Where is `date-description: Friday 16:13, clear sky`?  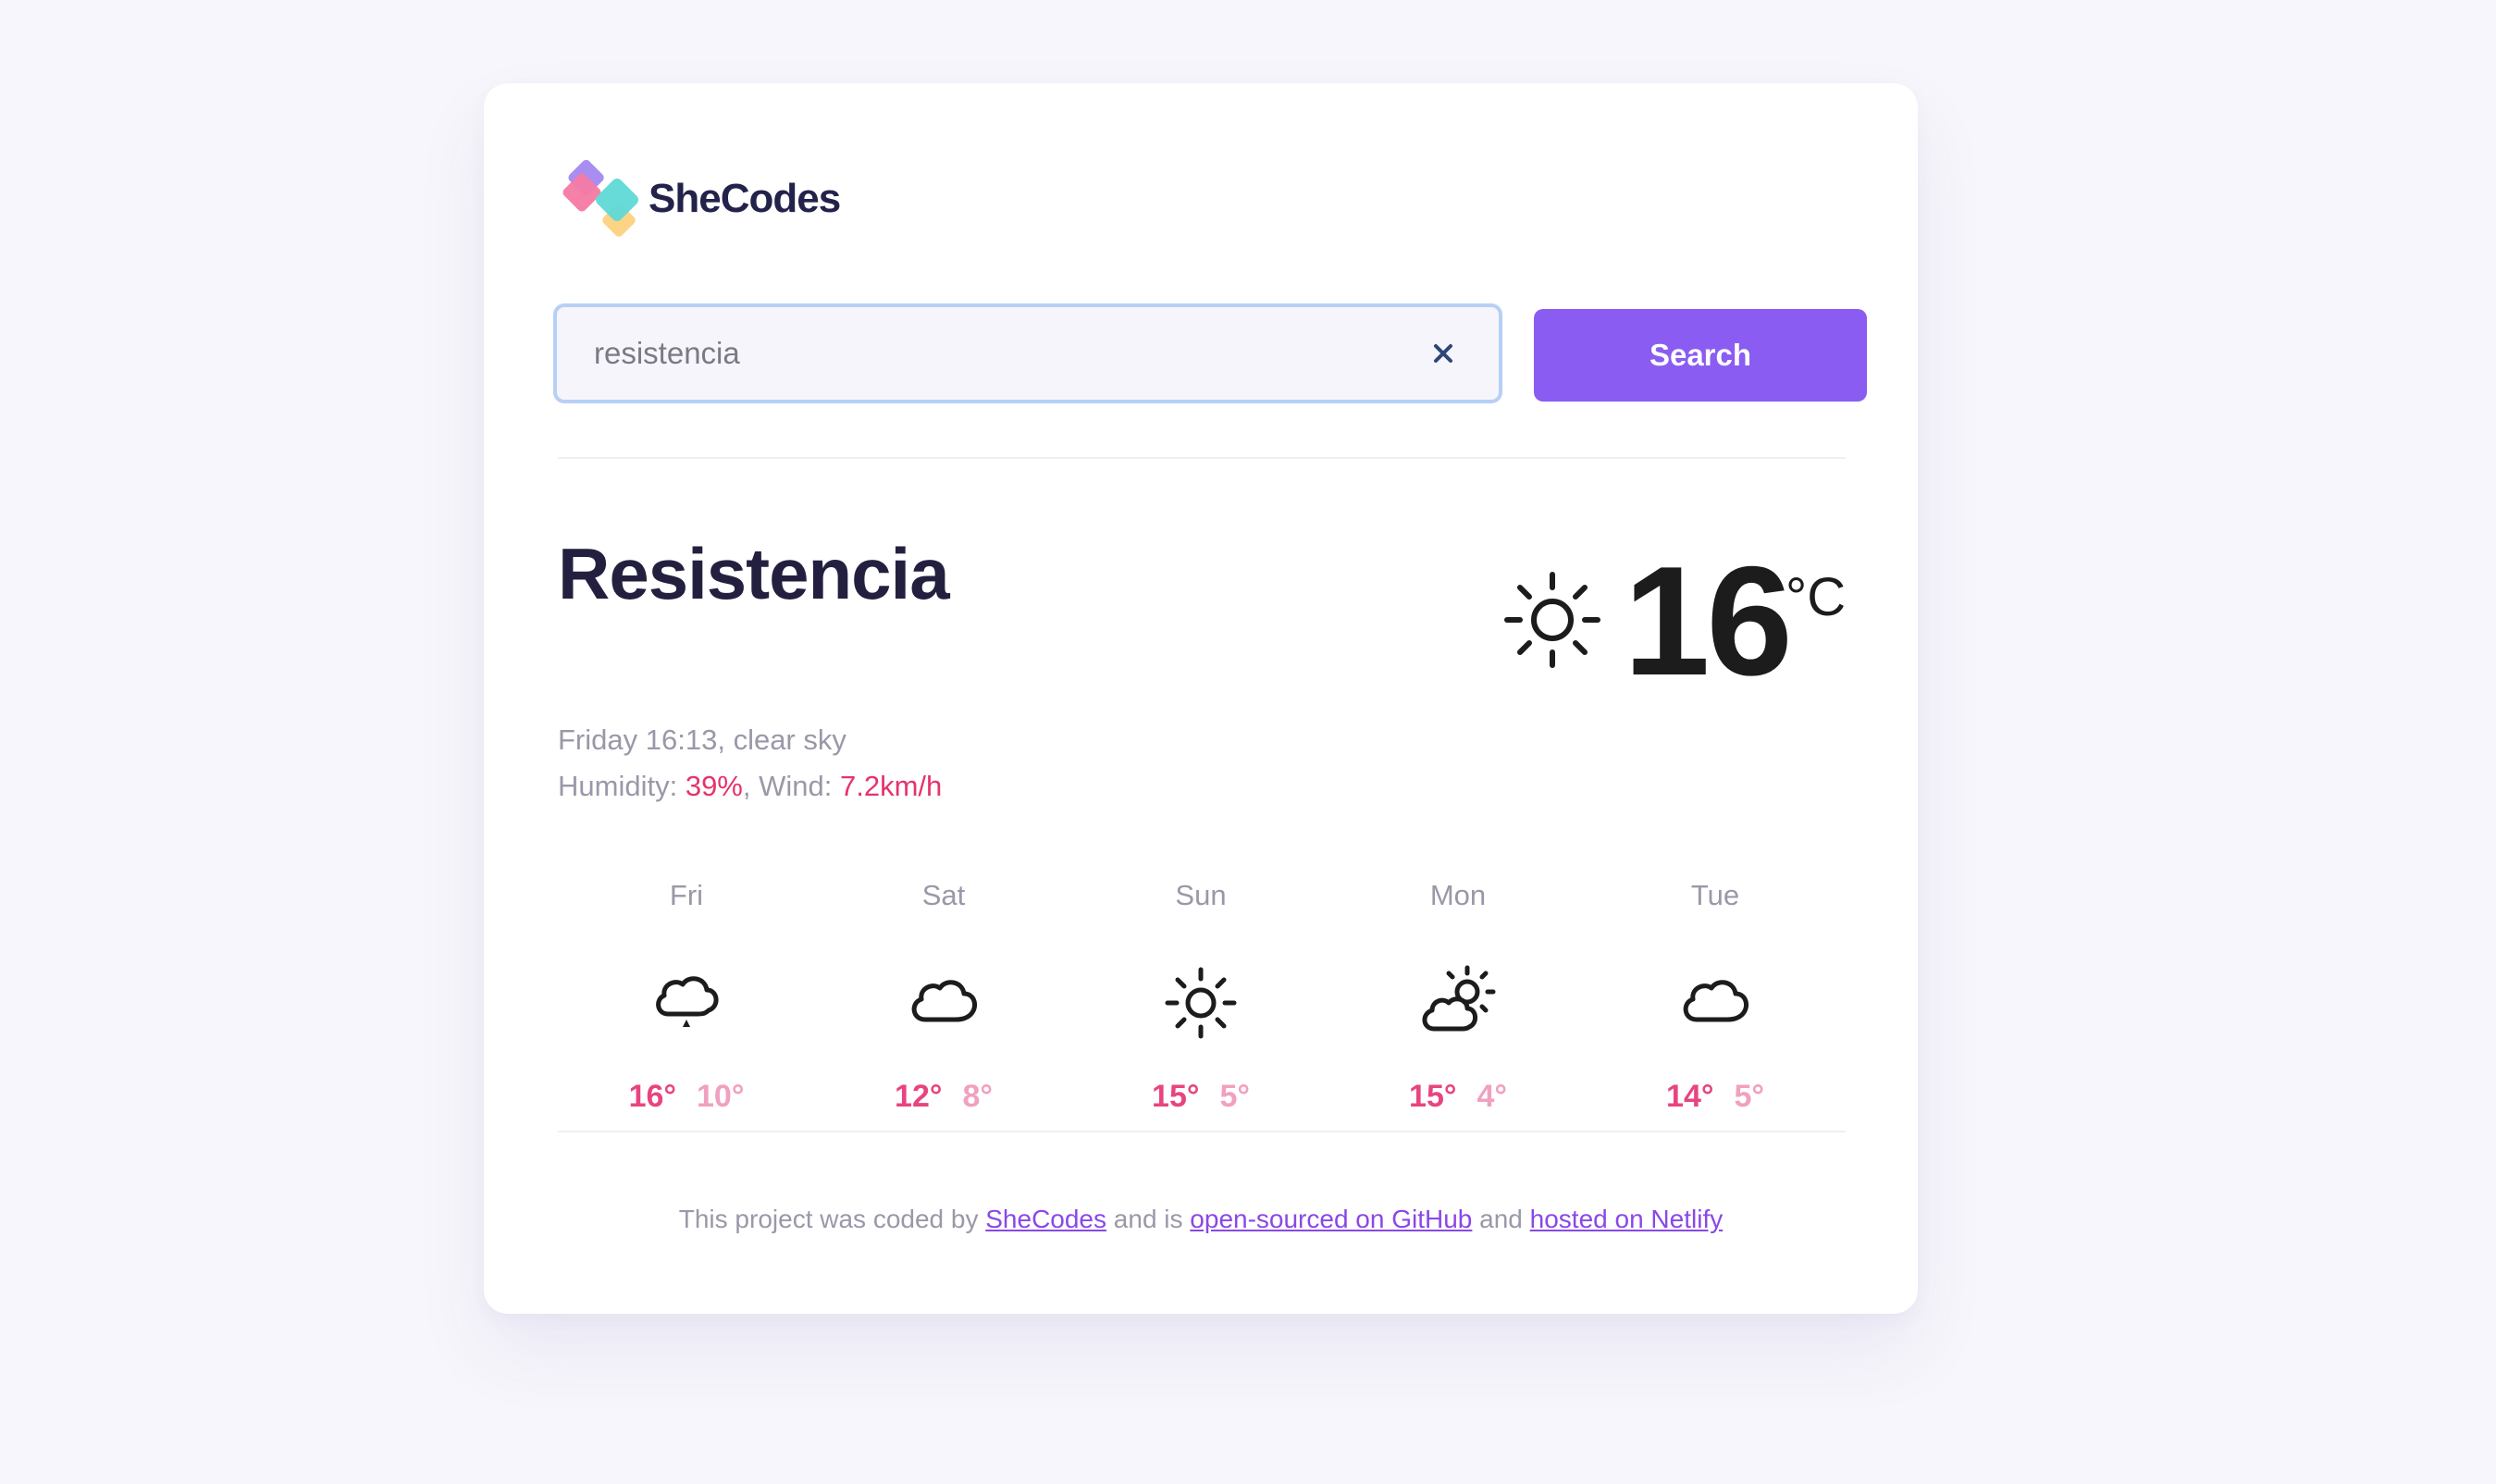 date-description: Friday 16:13, clear sky is located at coordinates (702, 740).